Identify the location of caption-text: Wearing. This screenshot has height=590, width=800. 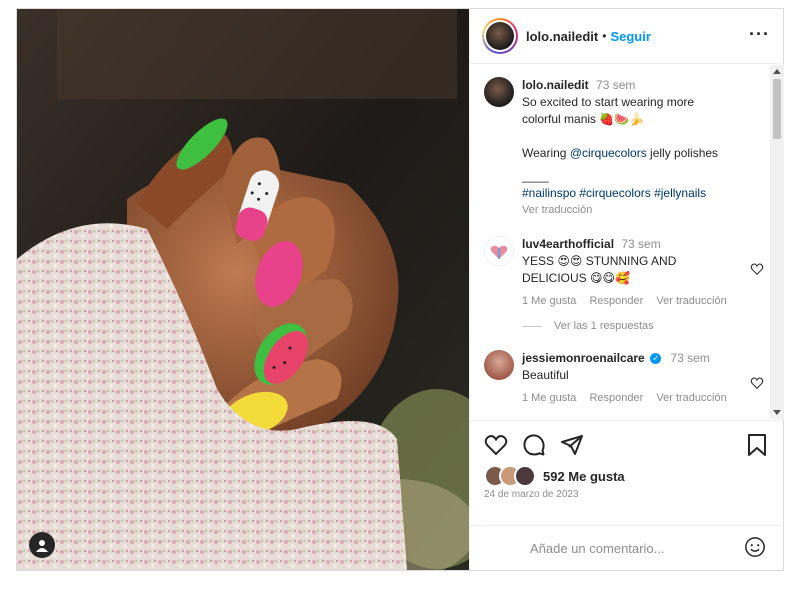
(546, 153).